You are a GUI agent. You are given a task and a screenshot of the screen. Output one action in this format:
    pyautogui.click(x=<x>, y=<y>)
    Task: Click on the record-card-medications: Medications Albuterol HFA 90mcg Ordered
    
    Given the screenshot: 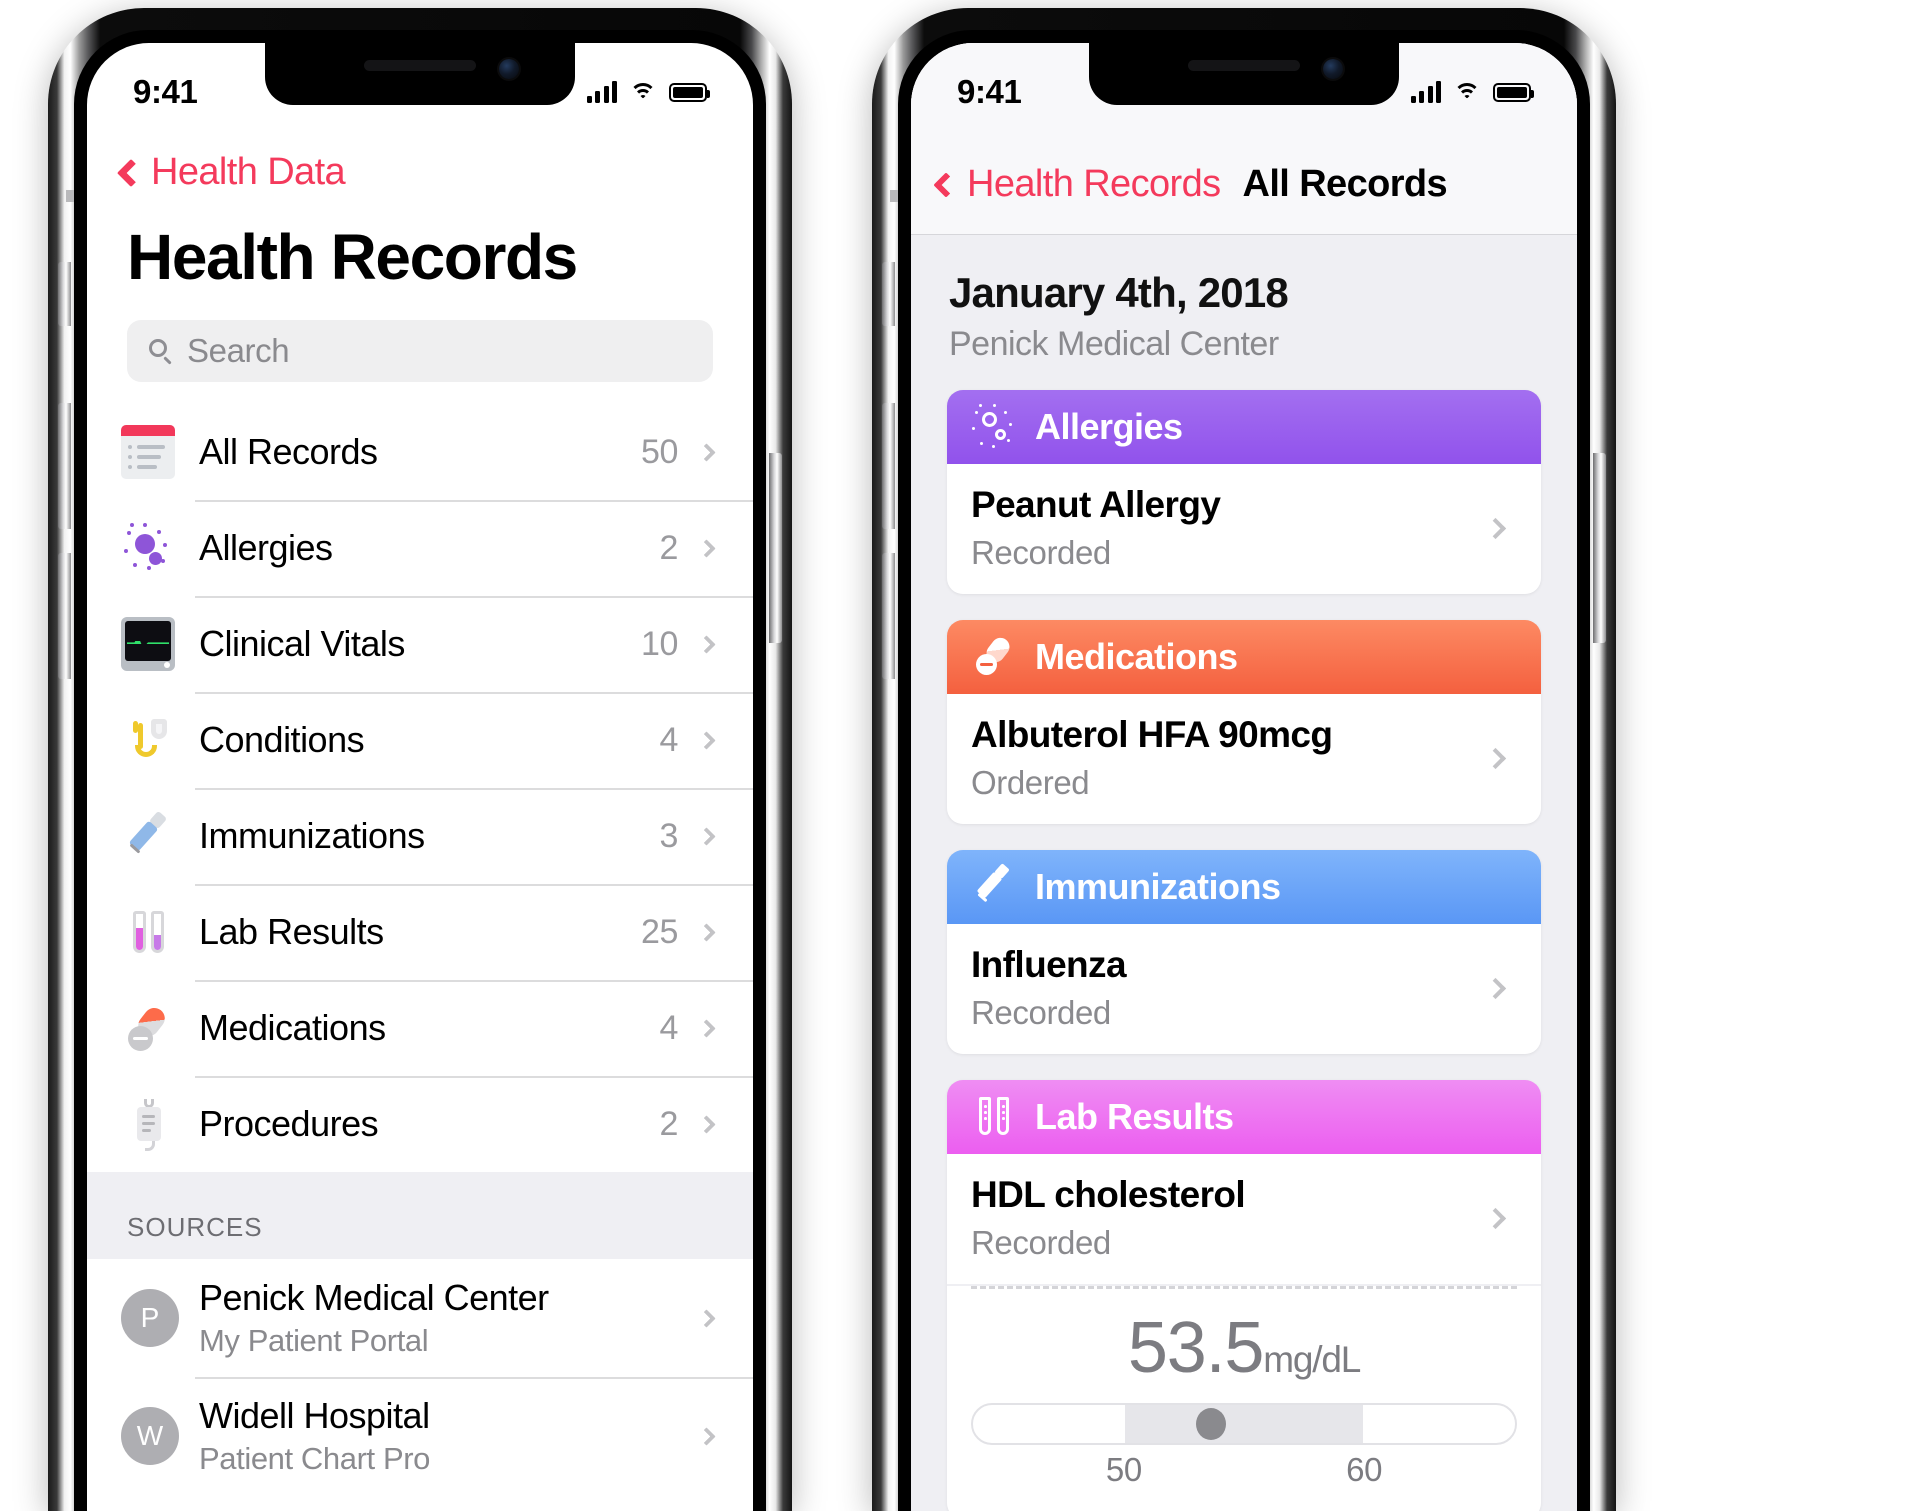 What is the action you would take?
    pyautogui.click(x=1244, y=722)
    